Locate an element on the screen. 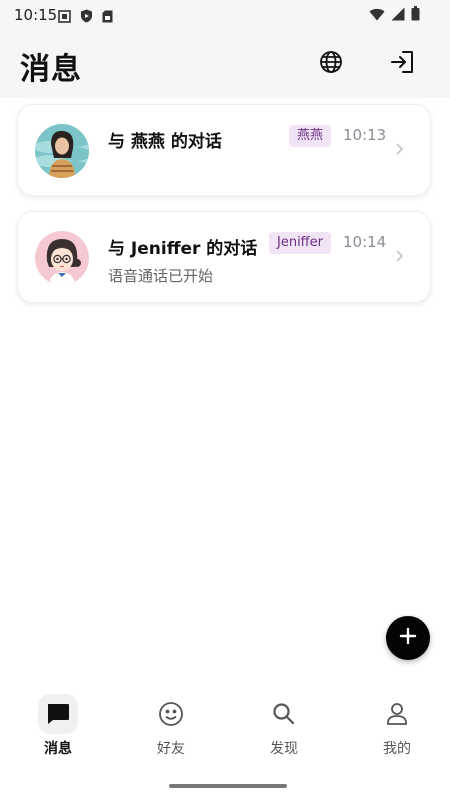 The height and width of the screenshot is (800, 450). logout-icon is located at coordinates (402, 64).